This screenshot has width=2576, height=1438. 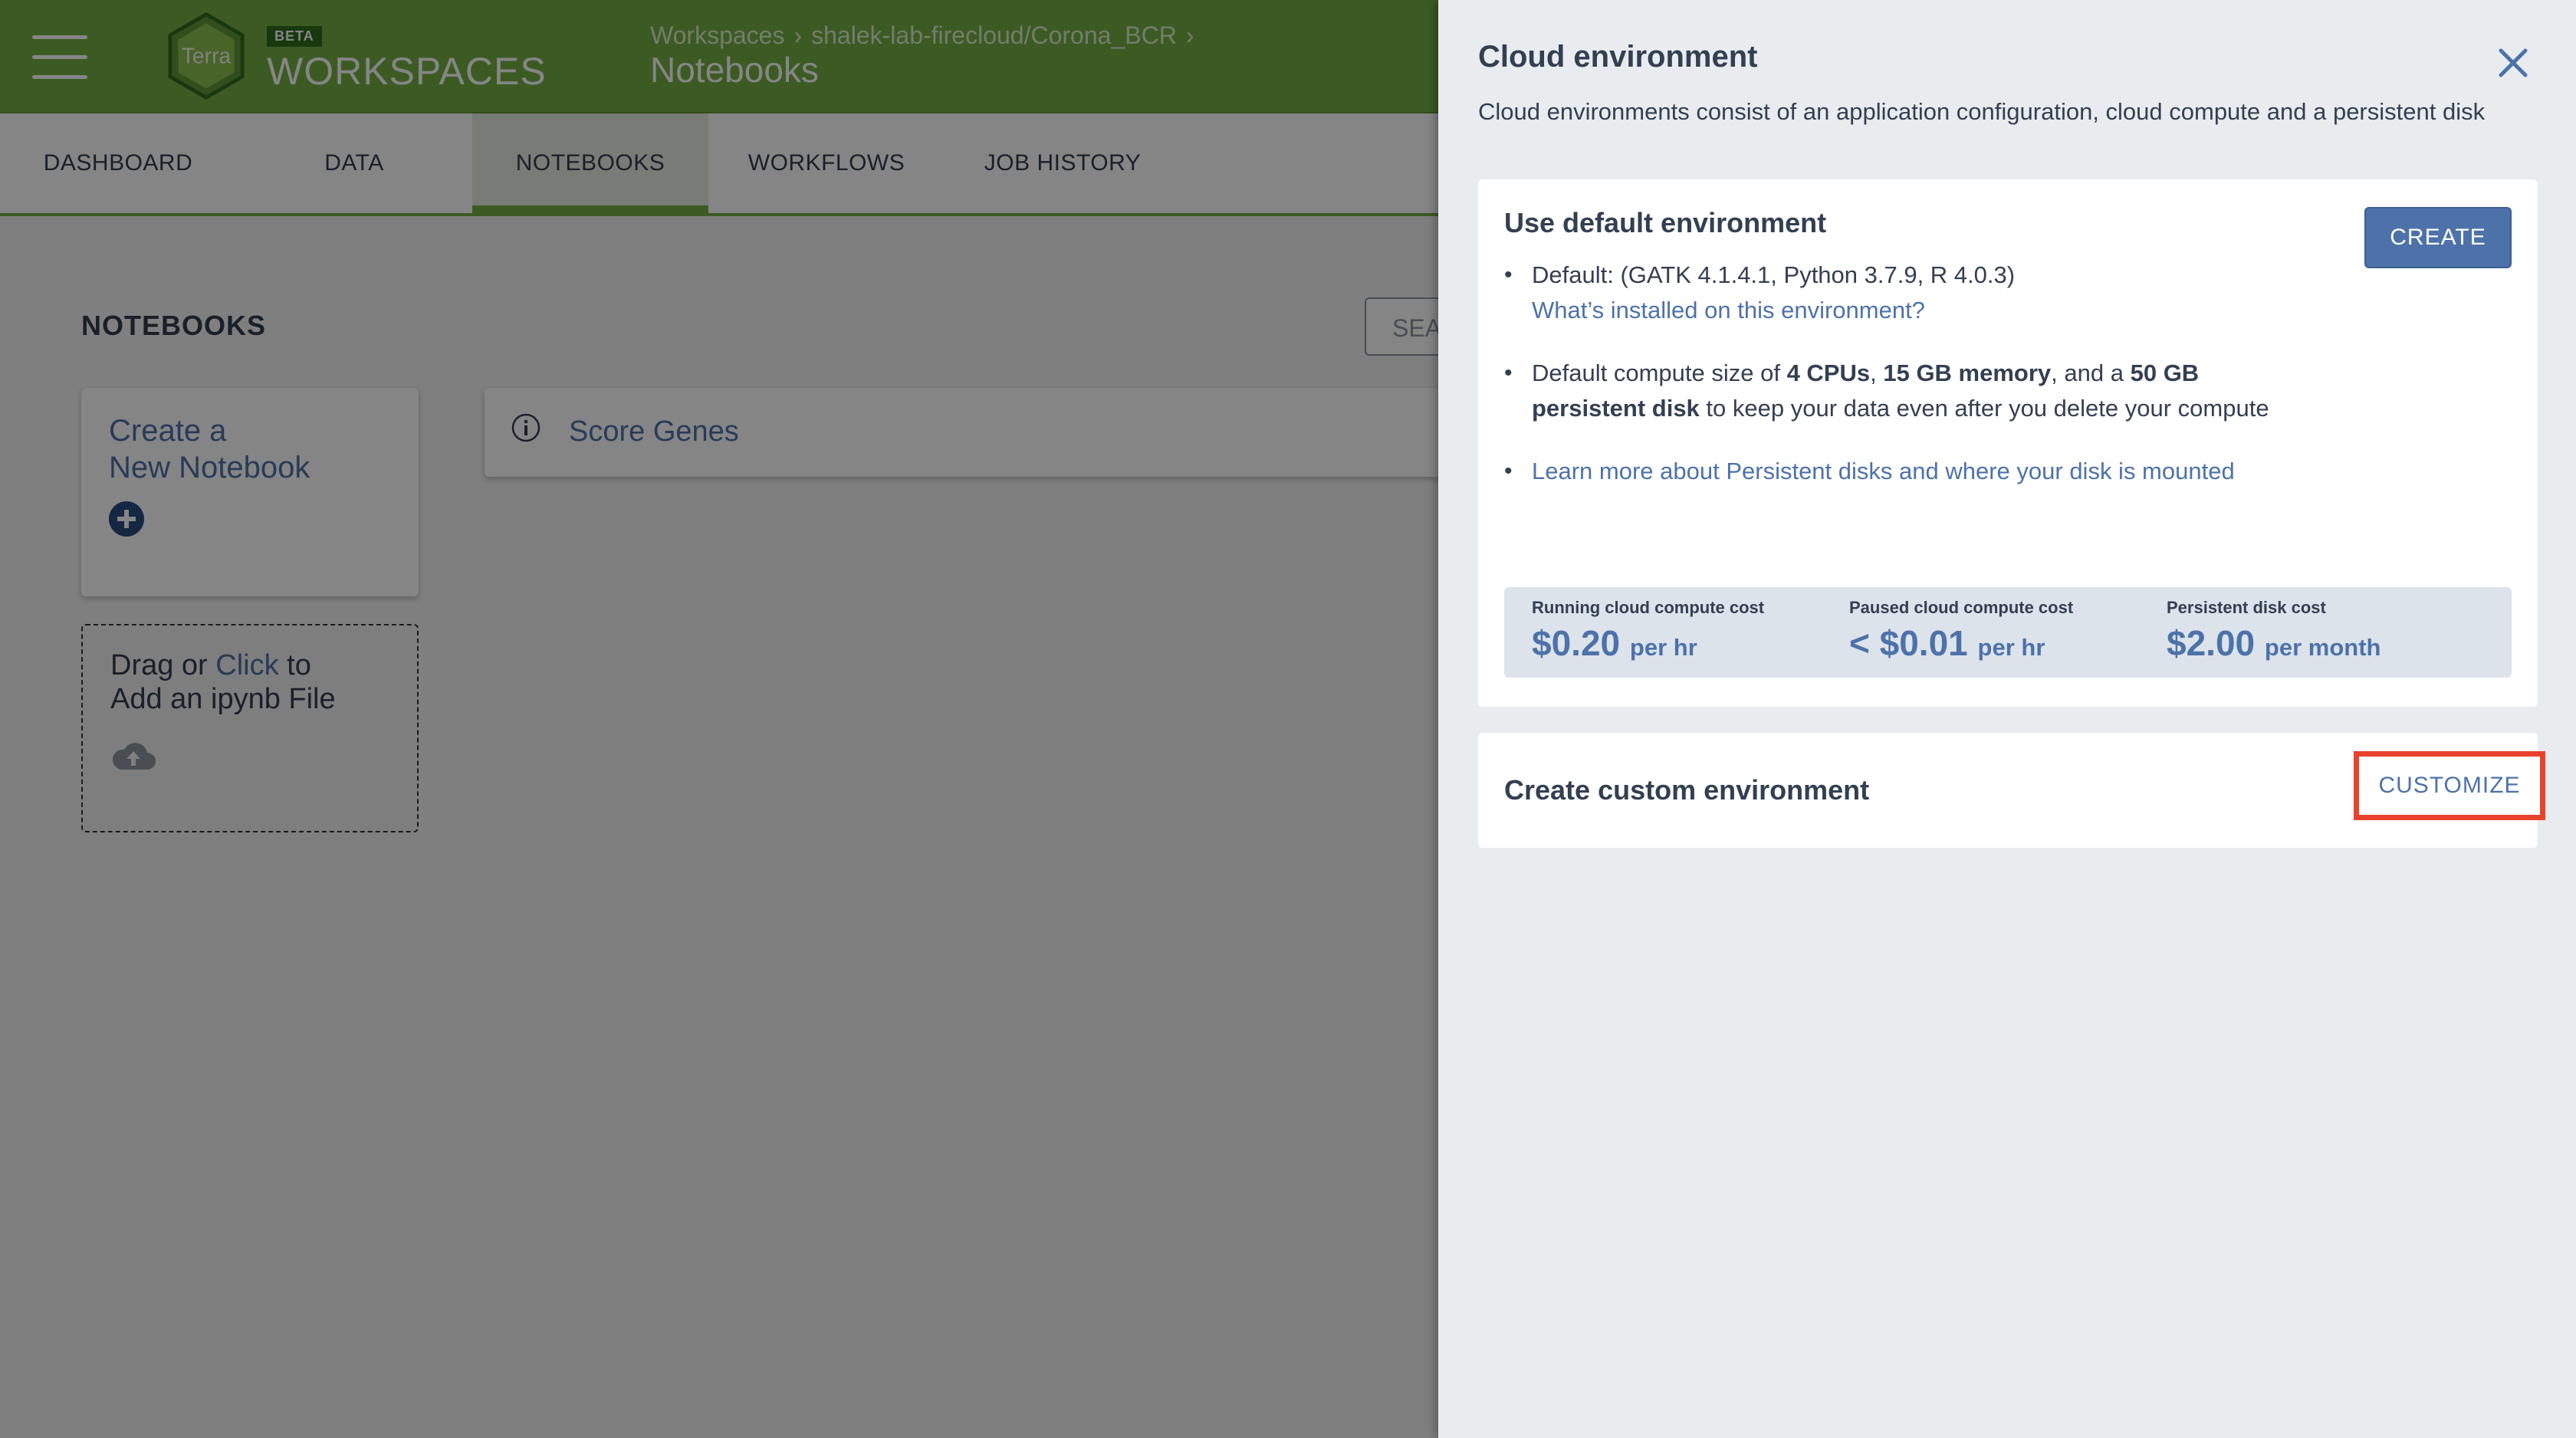 What do you see at coordinates (1909, 643) in the screenshot?
I see `paused-cost-value: < $0.01` at bounding box center [1909, 643].